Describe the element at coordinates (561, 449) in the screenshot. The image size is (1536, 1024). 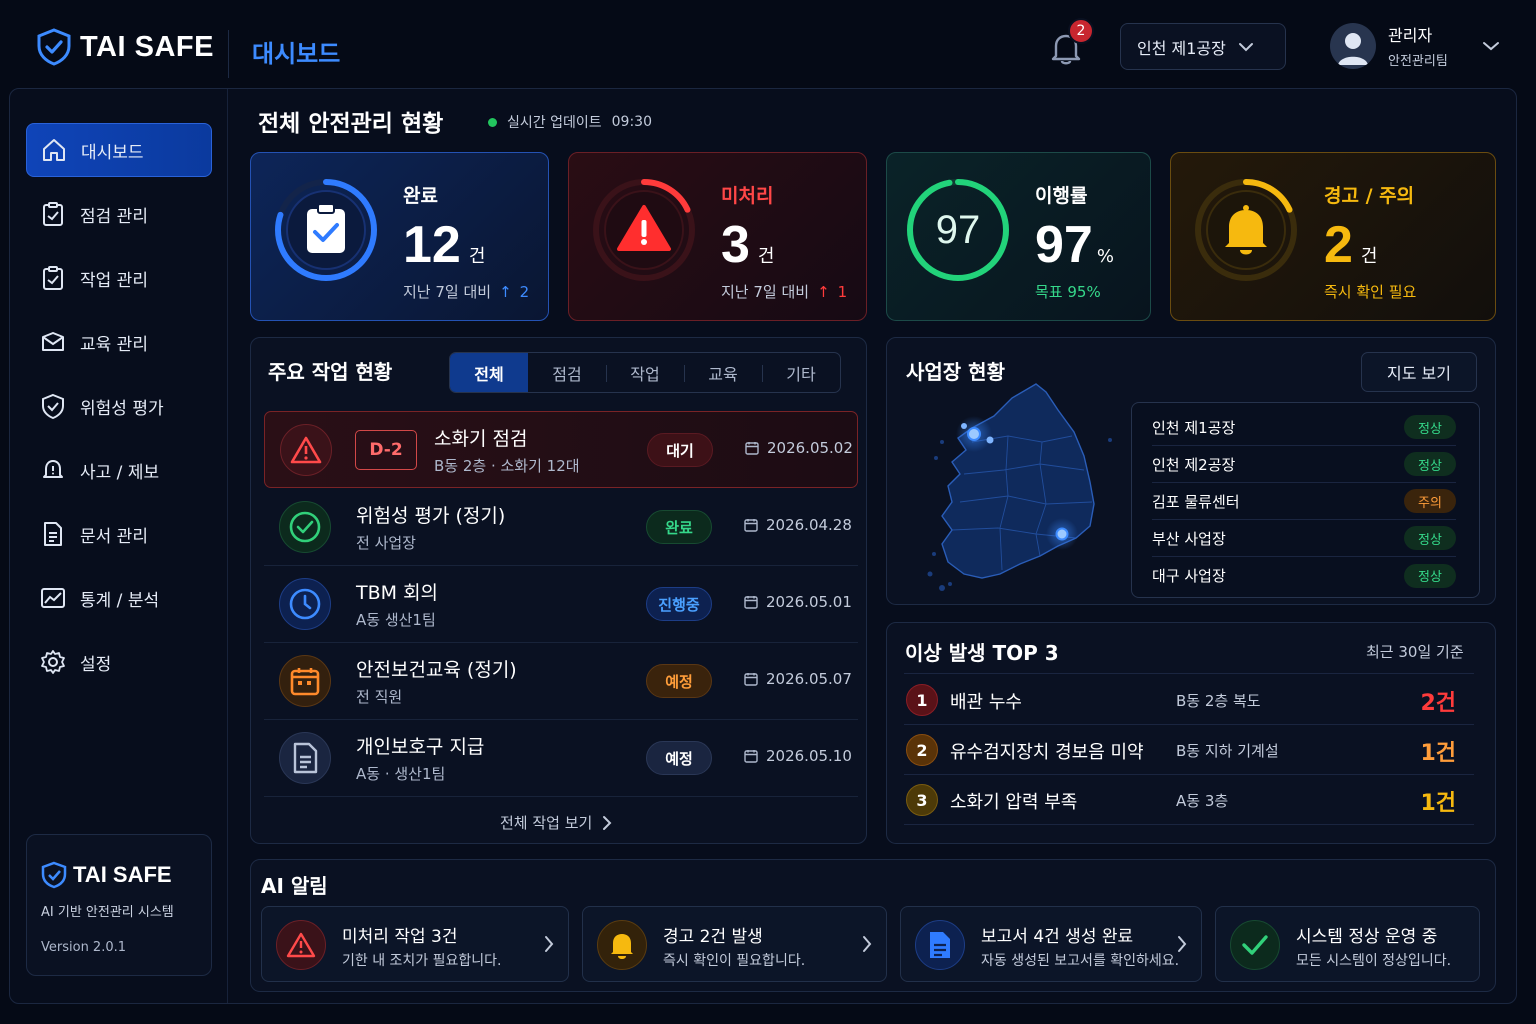
I see `task-row: D-2 소화기 점검 B동 2층 · 소화기 12대 대기 2026.05.02` at that location.